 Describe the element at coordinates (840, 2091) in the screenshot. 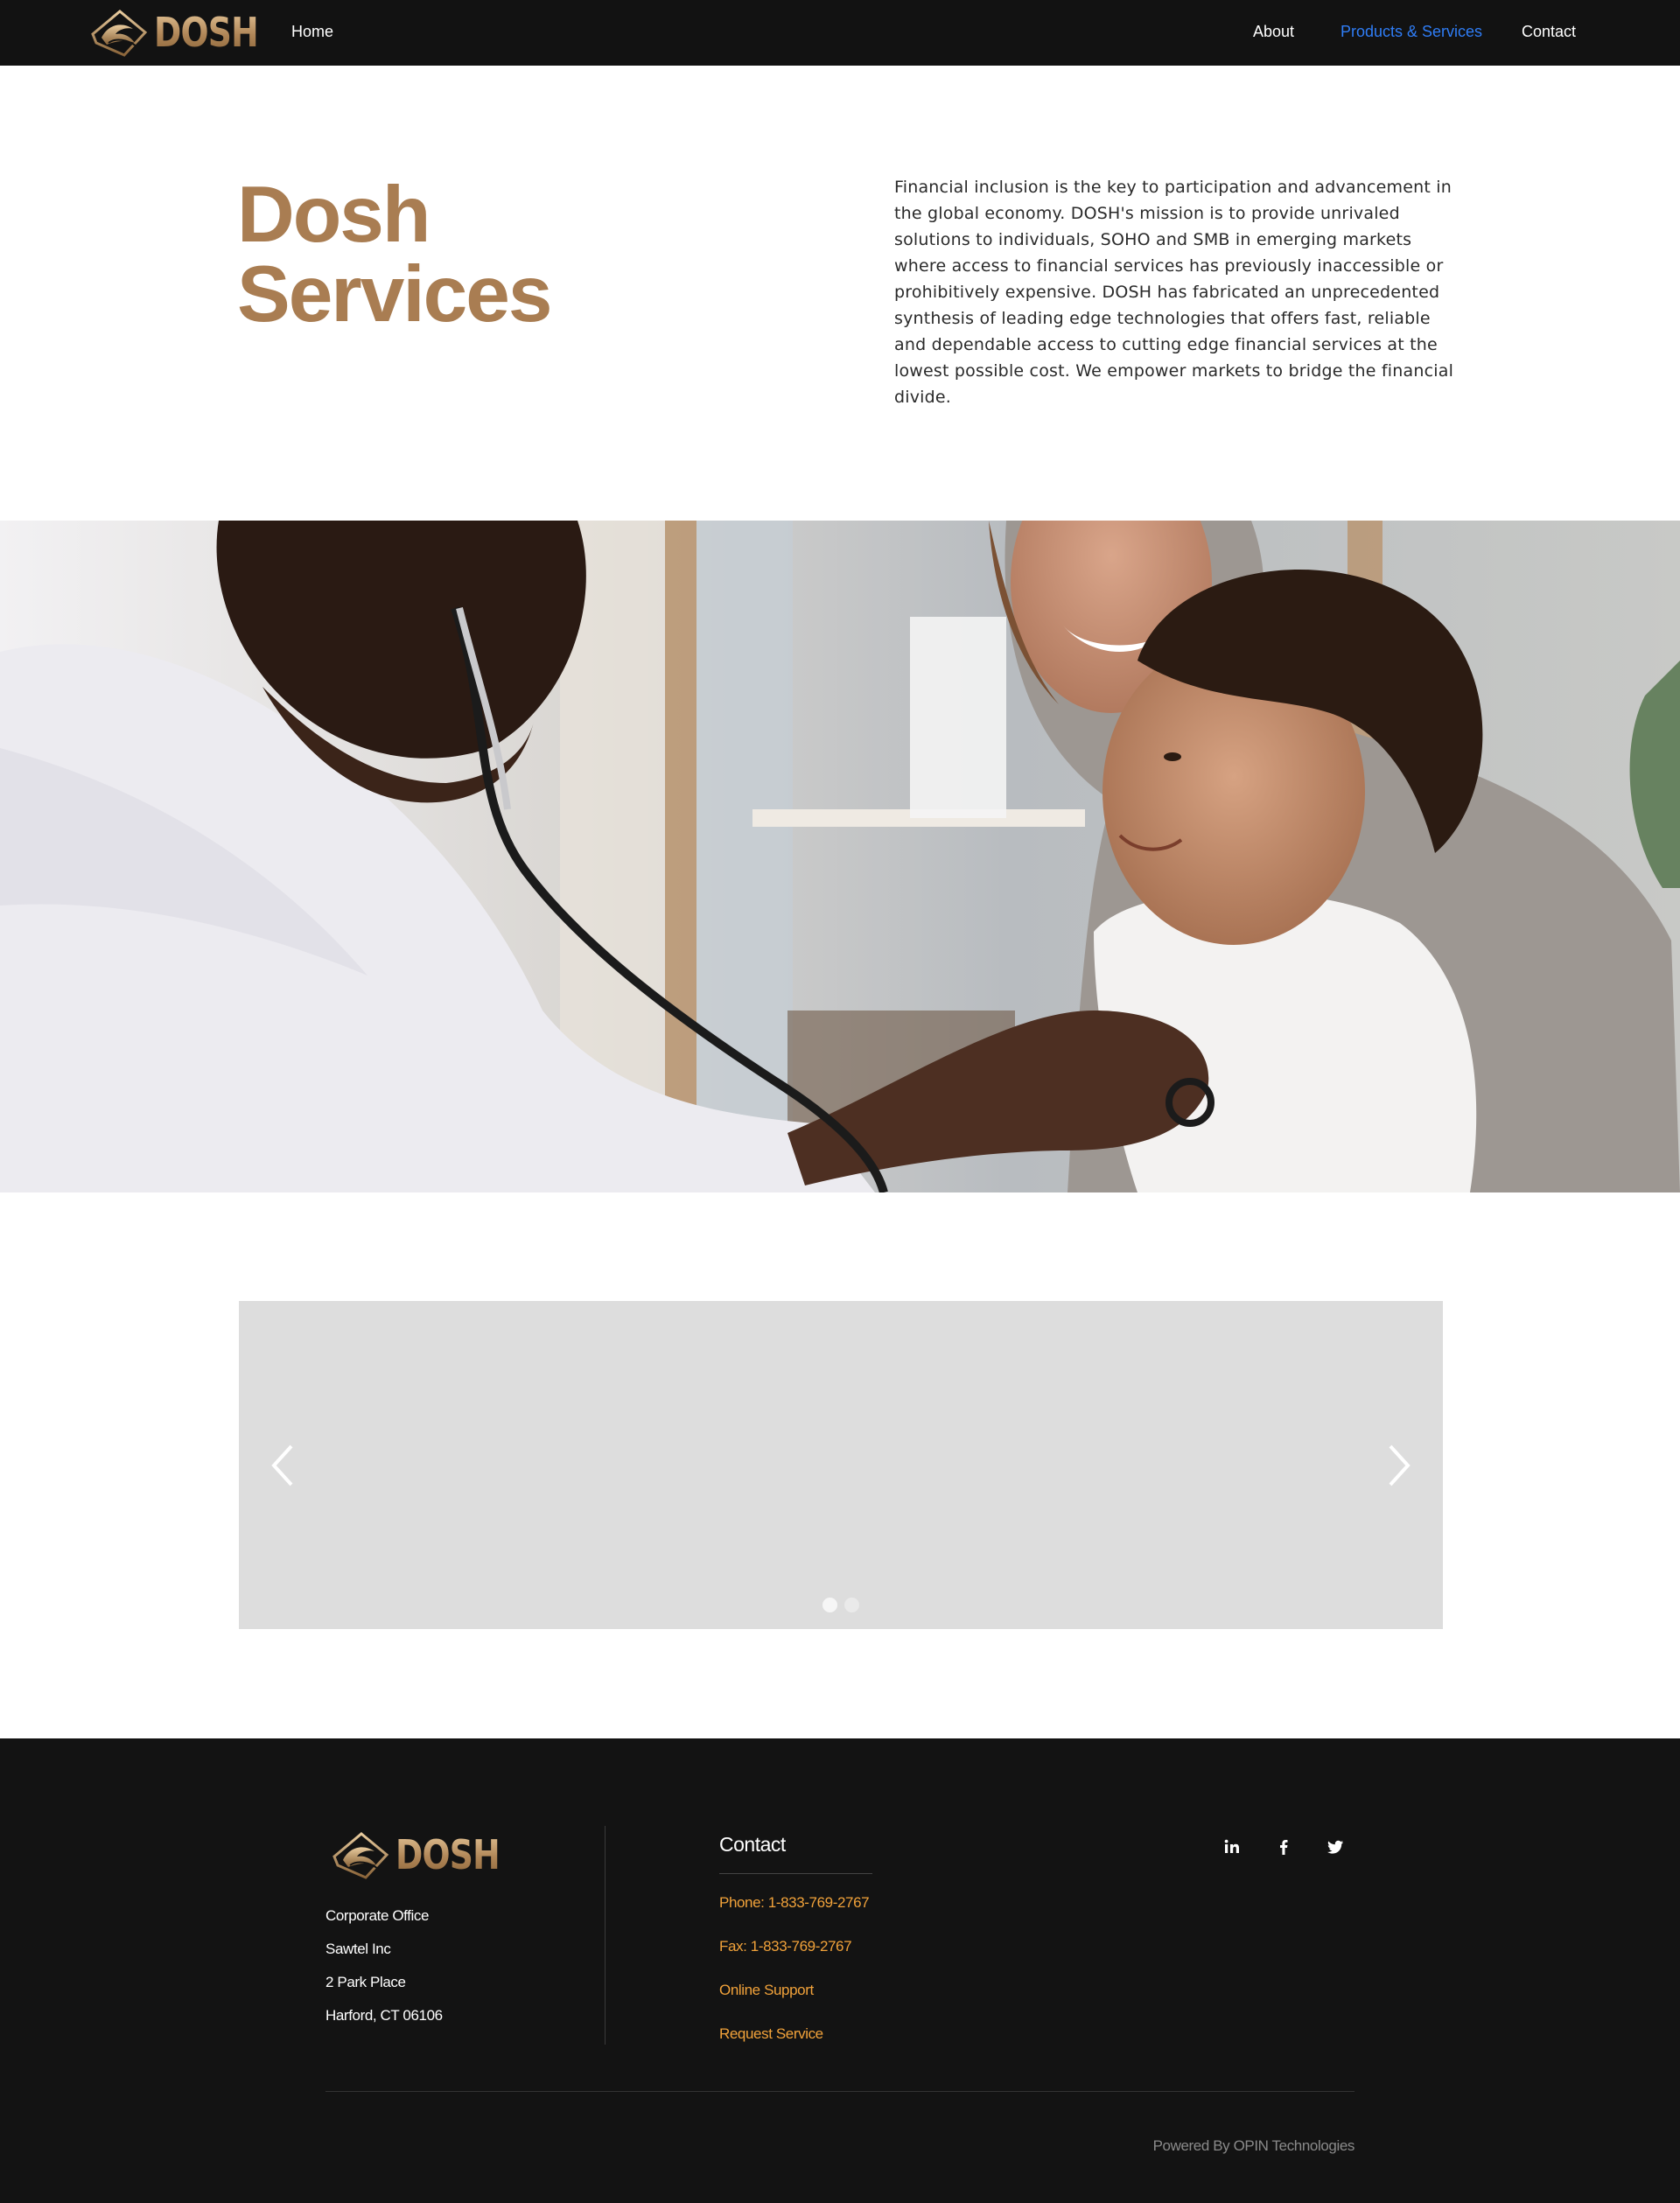

I see `footer-rule` at that location.